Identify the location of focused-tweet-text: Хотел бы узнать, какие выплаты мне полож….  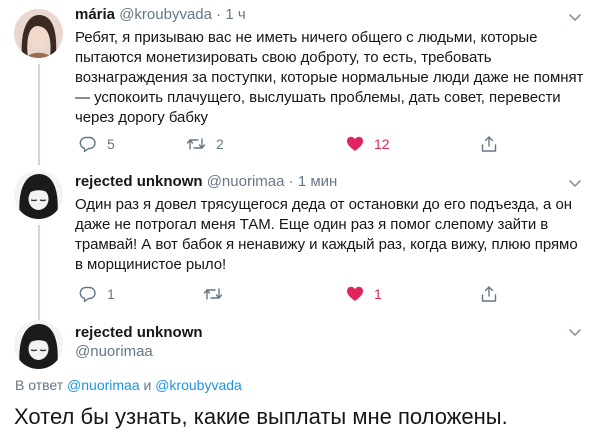
(261, 416).